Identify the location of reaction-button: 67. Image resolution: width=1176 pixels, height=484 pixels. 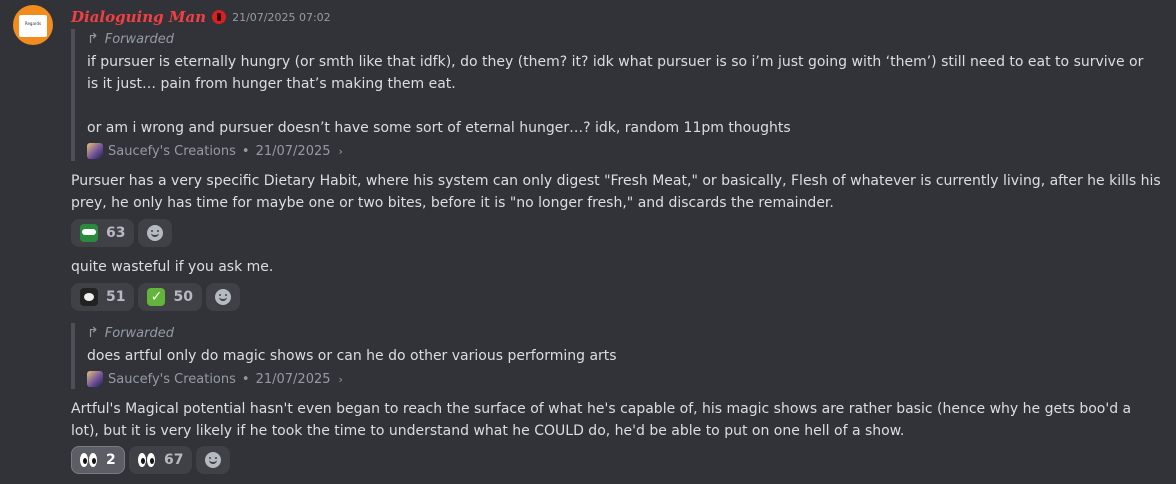
(161, 460).